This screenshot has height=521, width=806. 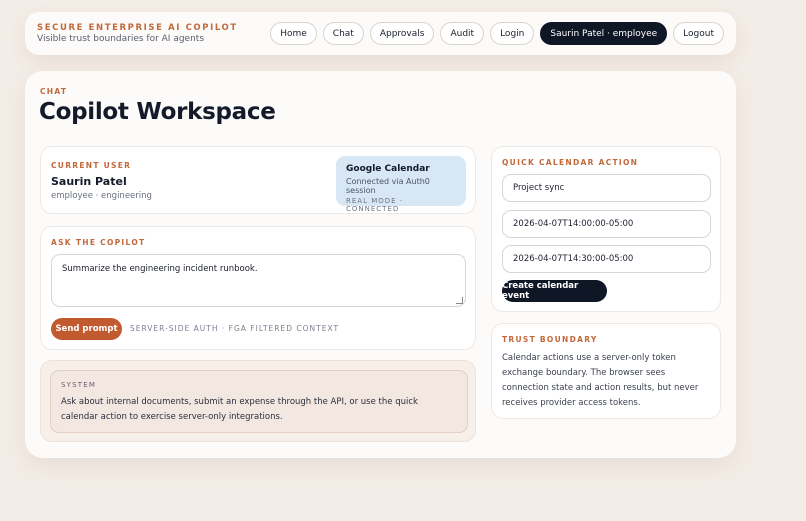 What do you see at coordinates (459, 300) in the screenshot?
I see `resize-handle-icon` at bounding box center [459, 300].